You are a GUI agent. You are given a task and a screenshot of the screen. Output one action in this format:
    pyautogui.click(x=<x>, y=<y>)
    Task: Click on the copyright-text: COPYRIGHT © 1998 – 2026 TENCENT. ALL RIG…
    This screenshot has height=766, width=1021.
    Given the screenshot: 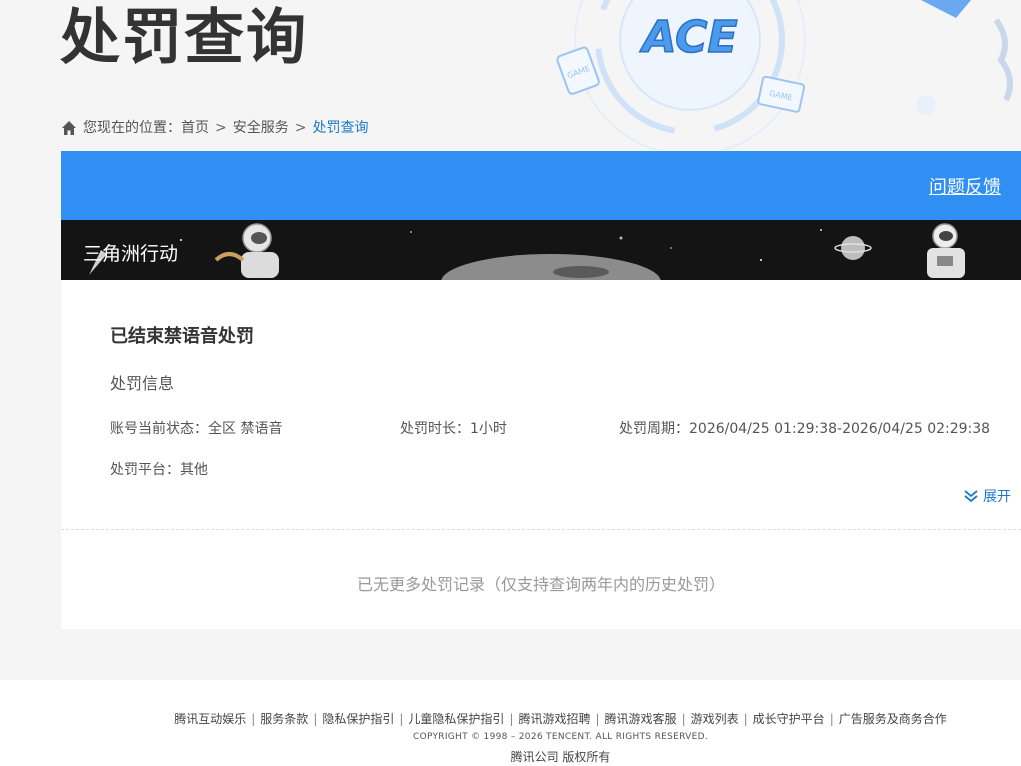 What is the action you would take?
    pyautogui.click(x=560, y=737)
    